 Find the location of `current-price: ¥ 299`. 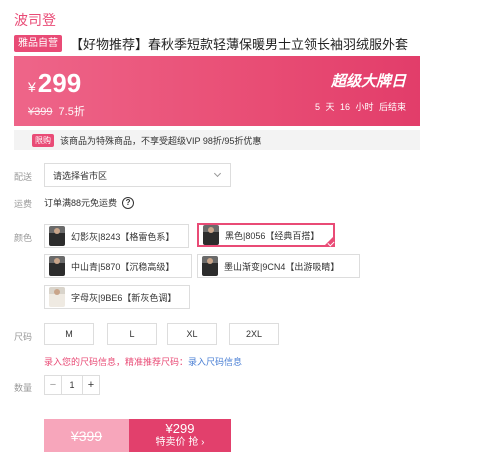

current-price: ¥ 299 is located at coordinates (54, 83).